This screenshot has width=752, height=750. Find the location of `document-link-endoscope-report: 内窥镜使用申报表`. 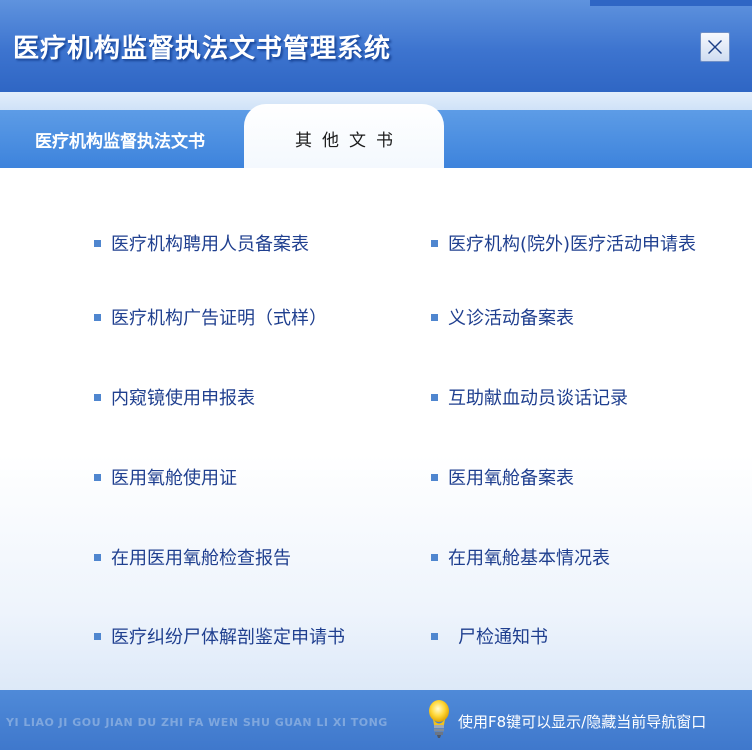

document-link-endoscope-report: 内窥镜使用申报表 is located at coordinates (174, 397).